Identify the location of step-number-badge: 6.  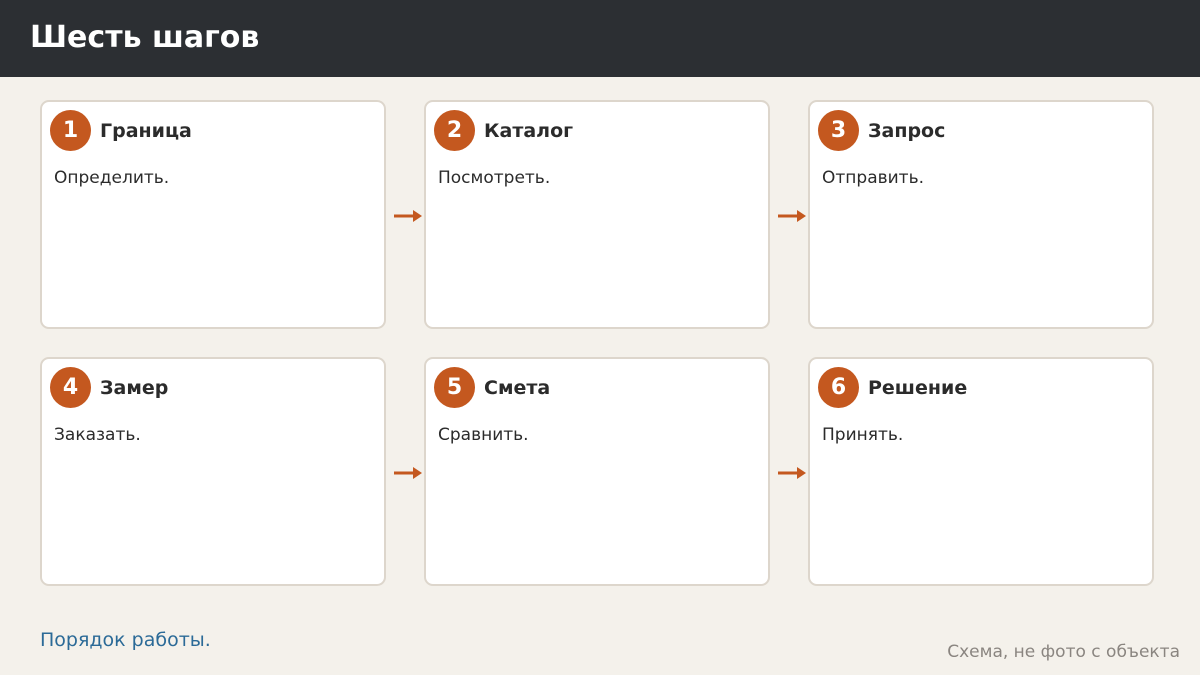
(838, 387).